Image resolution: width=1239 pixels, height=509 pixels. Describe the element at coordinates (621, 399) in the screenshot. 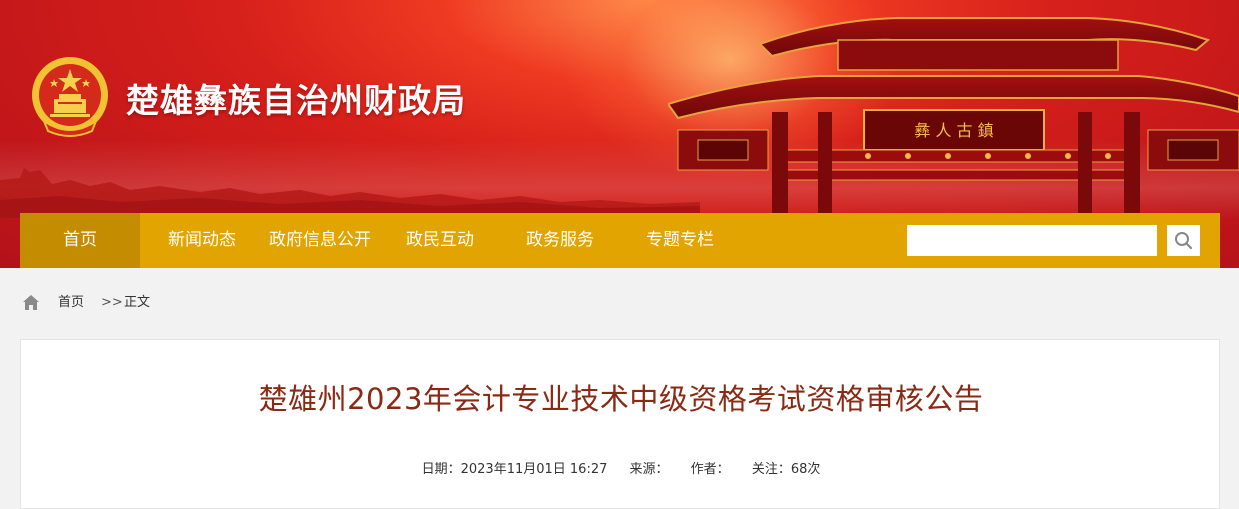

I see `article-title: 楚雄州2023年会计专业技术中级资格考试资格审核公告` at that location.